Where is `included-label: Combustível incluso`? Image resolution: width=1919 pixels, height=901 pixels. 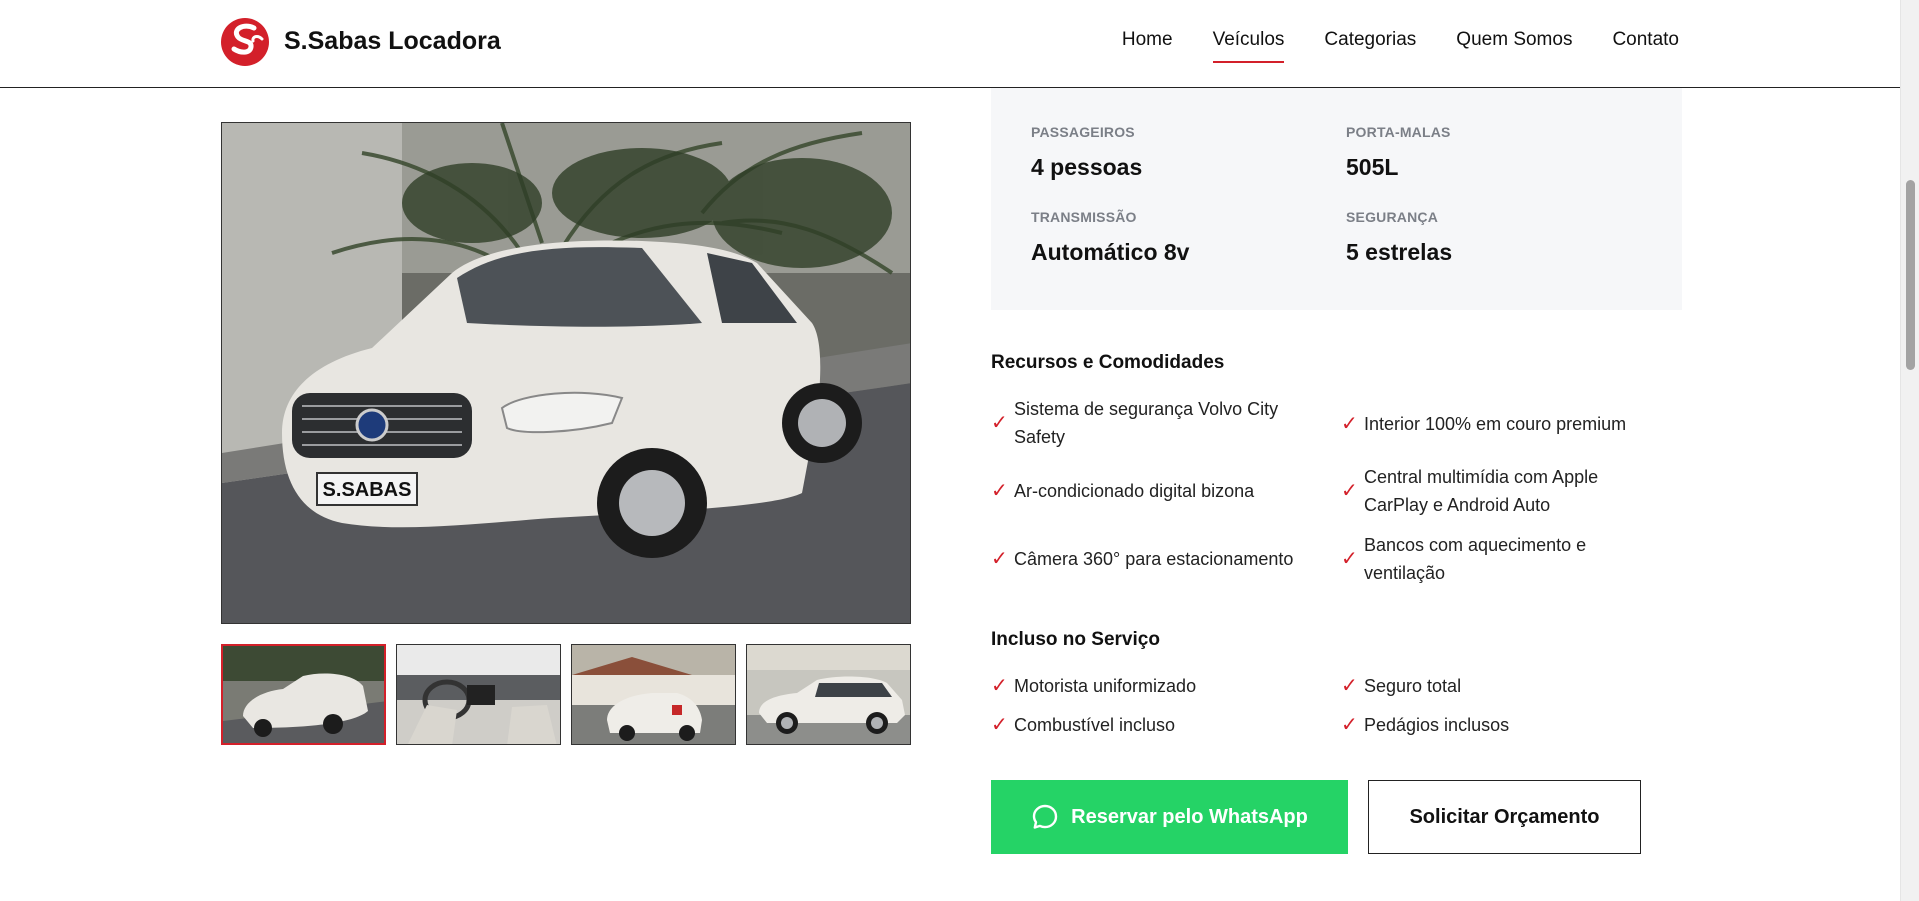
included-label: Combustível incluso is located at coordinates (1095, 725).